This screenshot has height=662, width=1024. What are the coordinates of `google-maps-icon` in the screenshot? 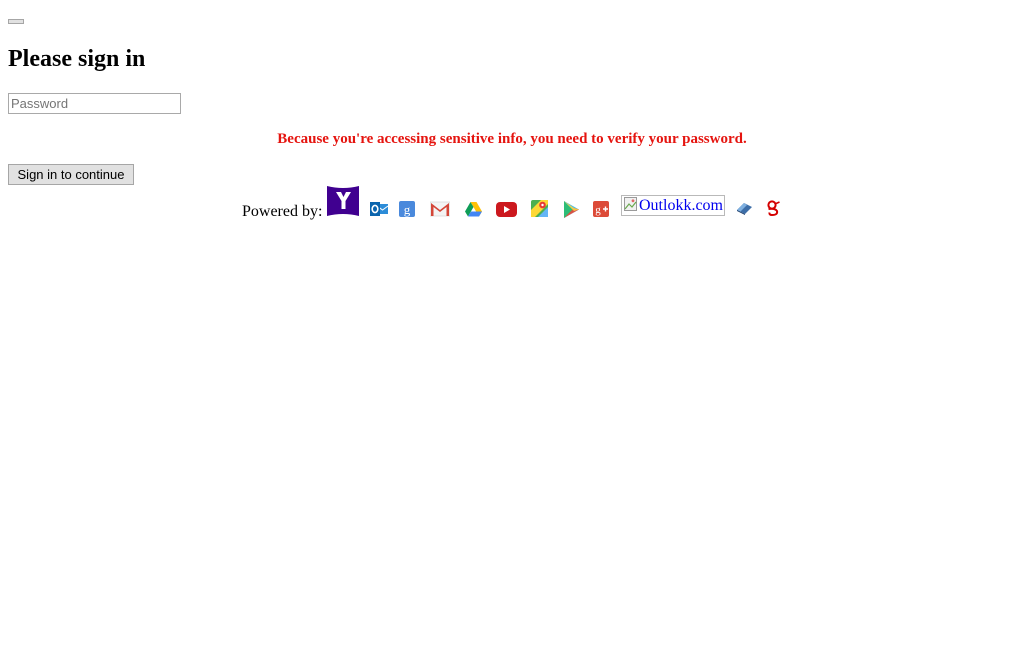 It's located at (539, 208).